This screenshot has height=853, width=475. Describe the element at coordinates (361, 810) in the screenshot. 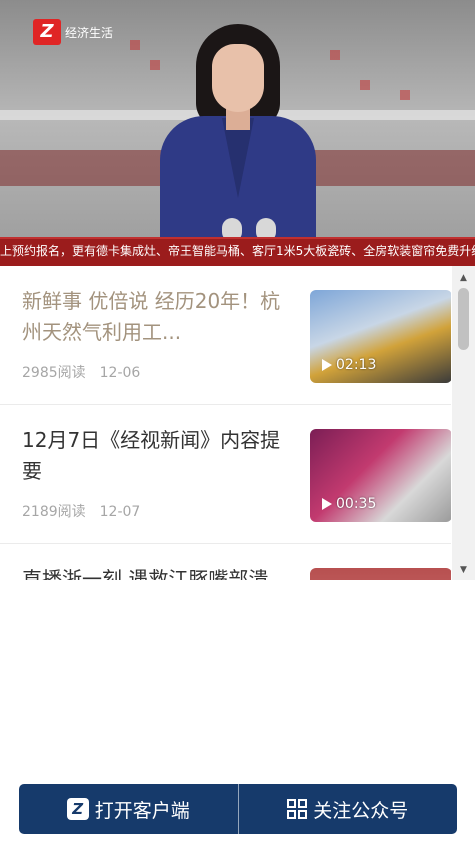

I see `follow-label: 关注公众号` at that location.